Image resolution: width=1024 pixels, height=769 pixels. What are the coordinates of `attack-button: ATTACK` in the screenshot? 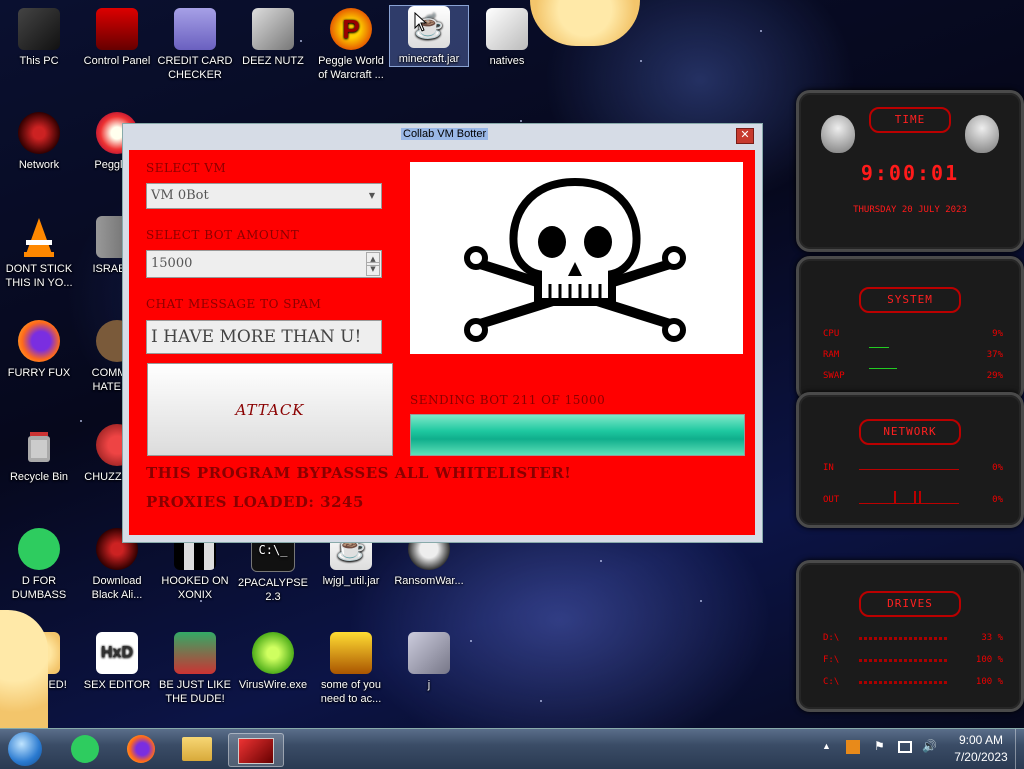 It's located at (270, 409).